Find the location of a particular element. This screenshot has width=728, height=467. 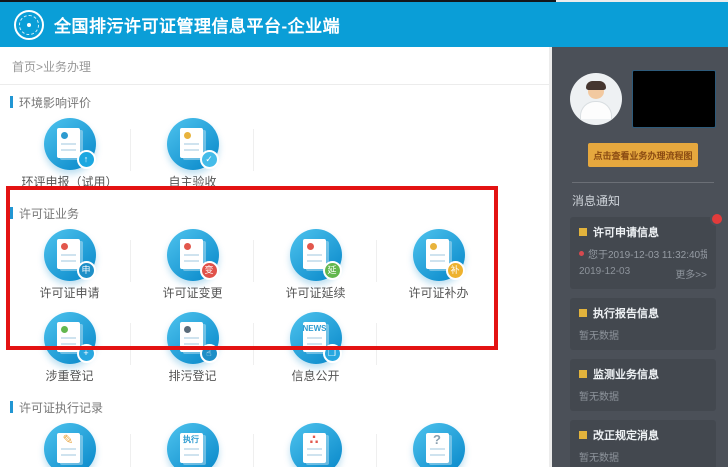

icon-badge: 补 is located at coordinates (455, 270).